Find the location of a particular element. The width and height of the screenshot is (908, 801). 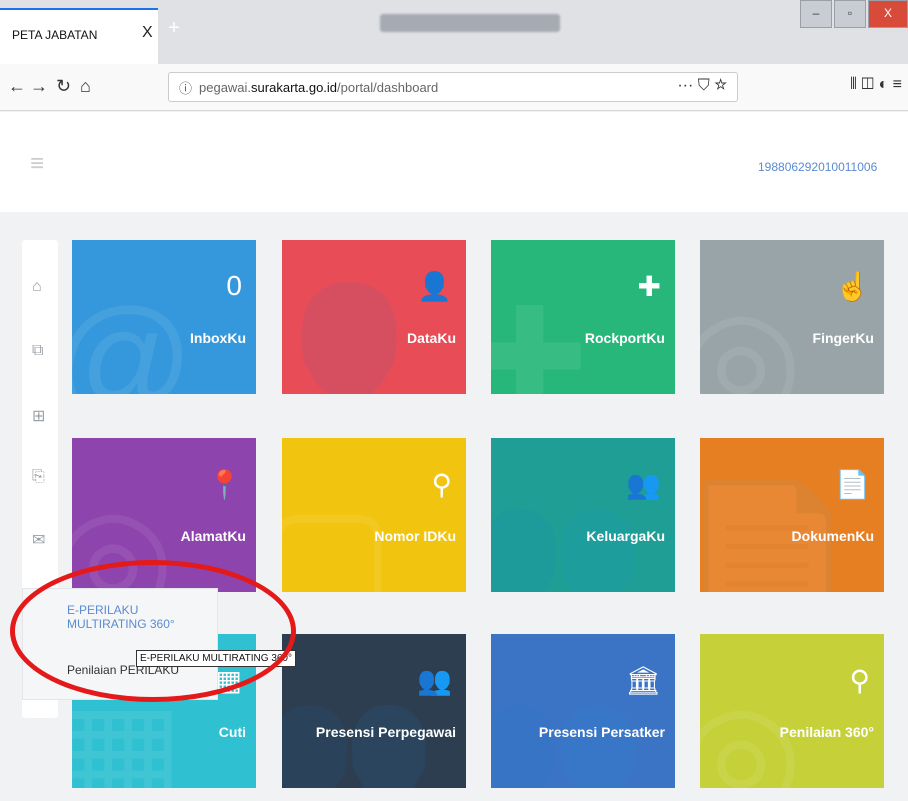

tile-label: AlamatKu is located at coordinates (213, 536).